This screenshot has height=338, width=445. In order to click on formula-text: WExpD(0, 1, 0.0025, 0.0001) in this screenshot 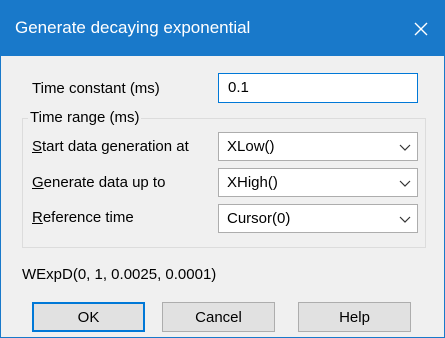, I will do `click(119, 274)`.